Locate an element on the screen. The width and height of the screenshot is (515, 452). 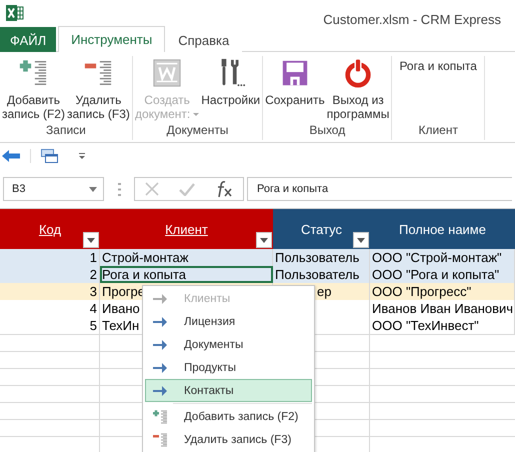
table-cell: Строй-монтаж is located at coordinates (186, 257).